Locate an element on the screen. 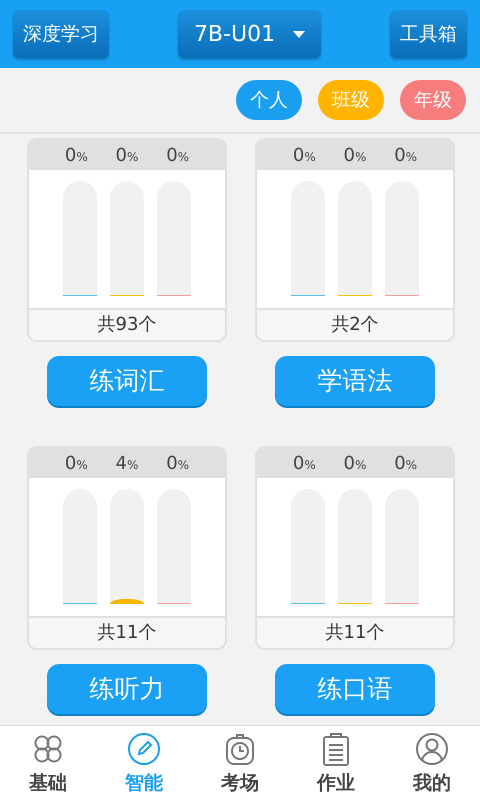 This screenshot has width=480, height=800. filter-chip: 个人 is located at coordinates (269, 100).